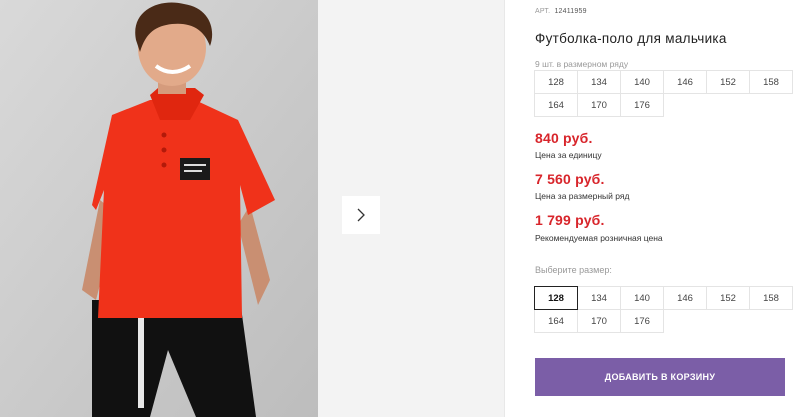 The width and height of the screenshot is (800, 417). I want to click on size-pack-cell: 176, so click(642, 105).